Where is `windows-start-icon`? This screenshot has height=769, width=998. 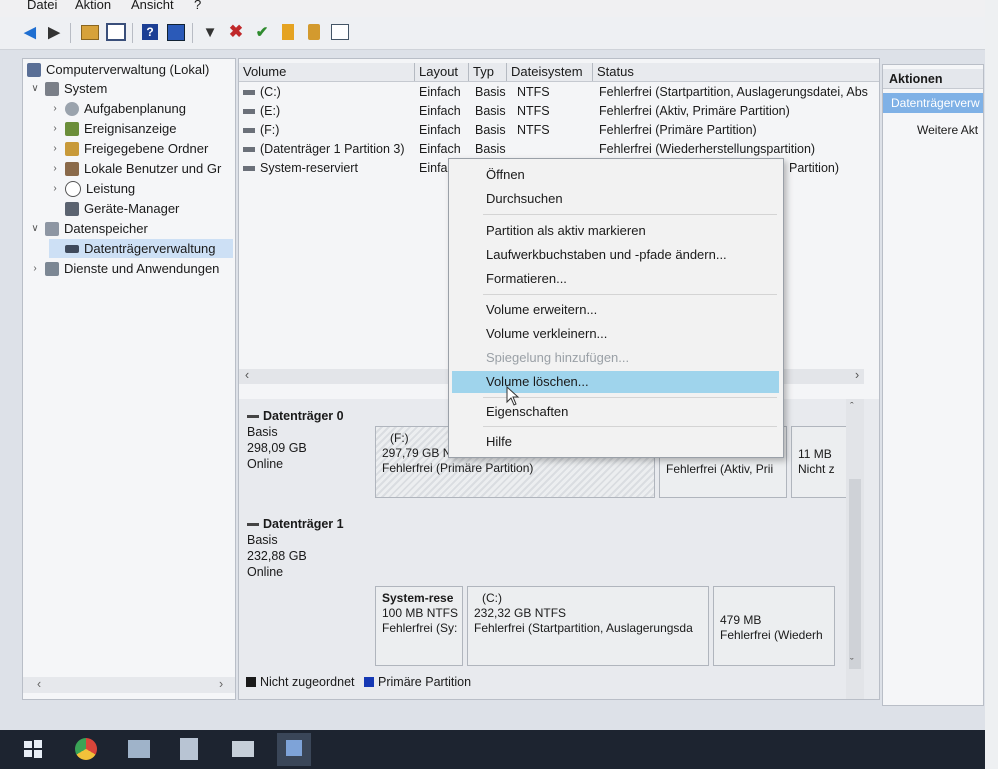 windows-start-icon is located at coordinates (33, 749).